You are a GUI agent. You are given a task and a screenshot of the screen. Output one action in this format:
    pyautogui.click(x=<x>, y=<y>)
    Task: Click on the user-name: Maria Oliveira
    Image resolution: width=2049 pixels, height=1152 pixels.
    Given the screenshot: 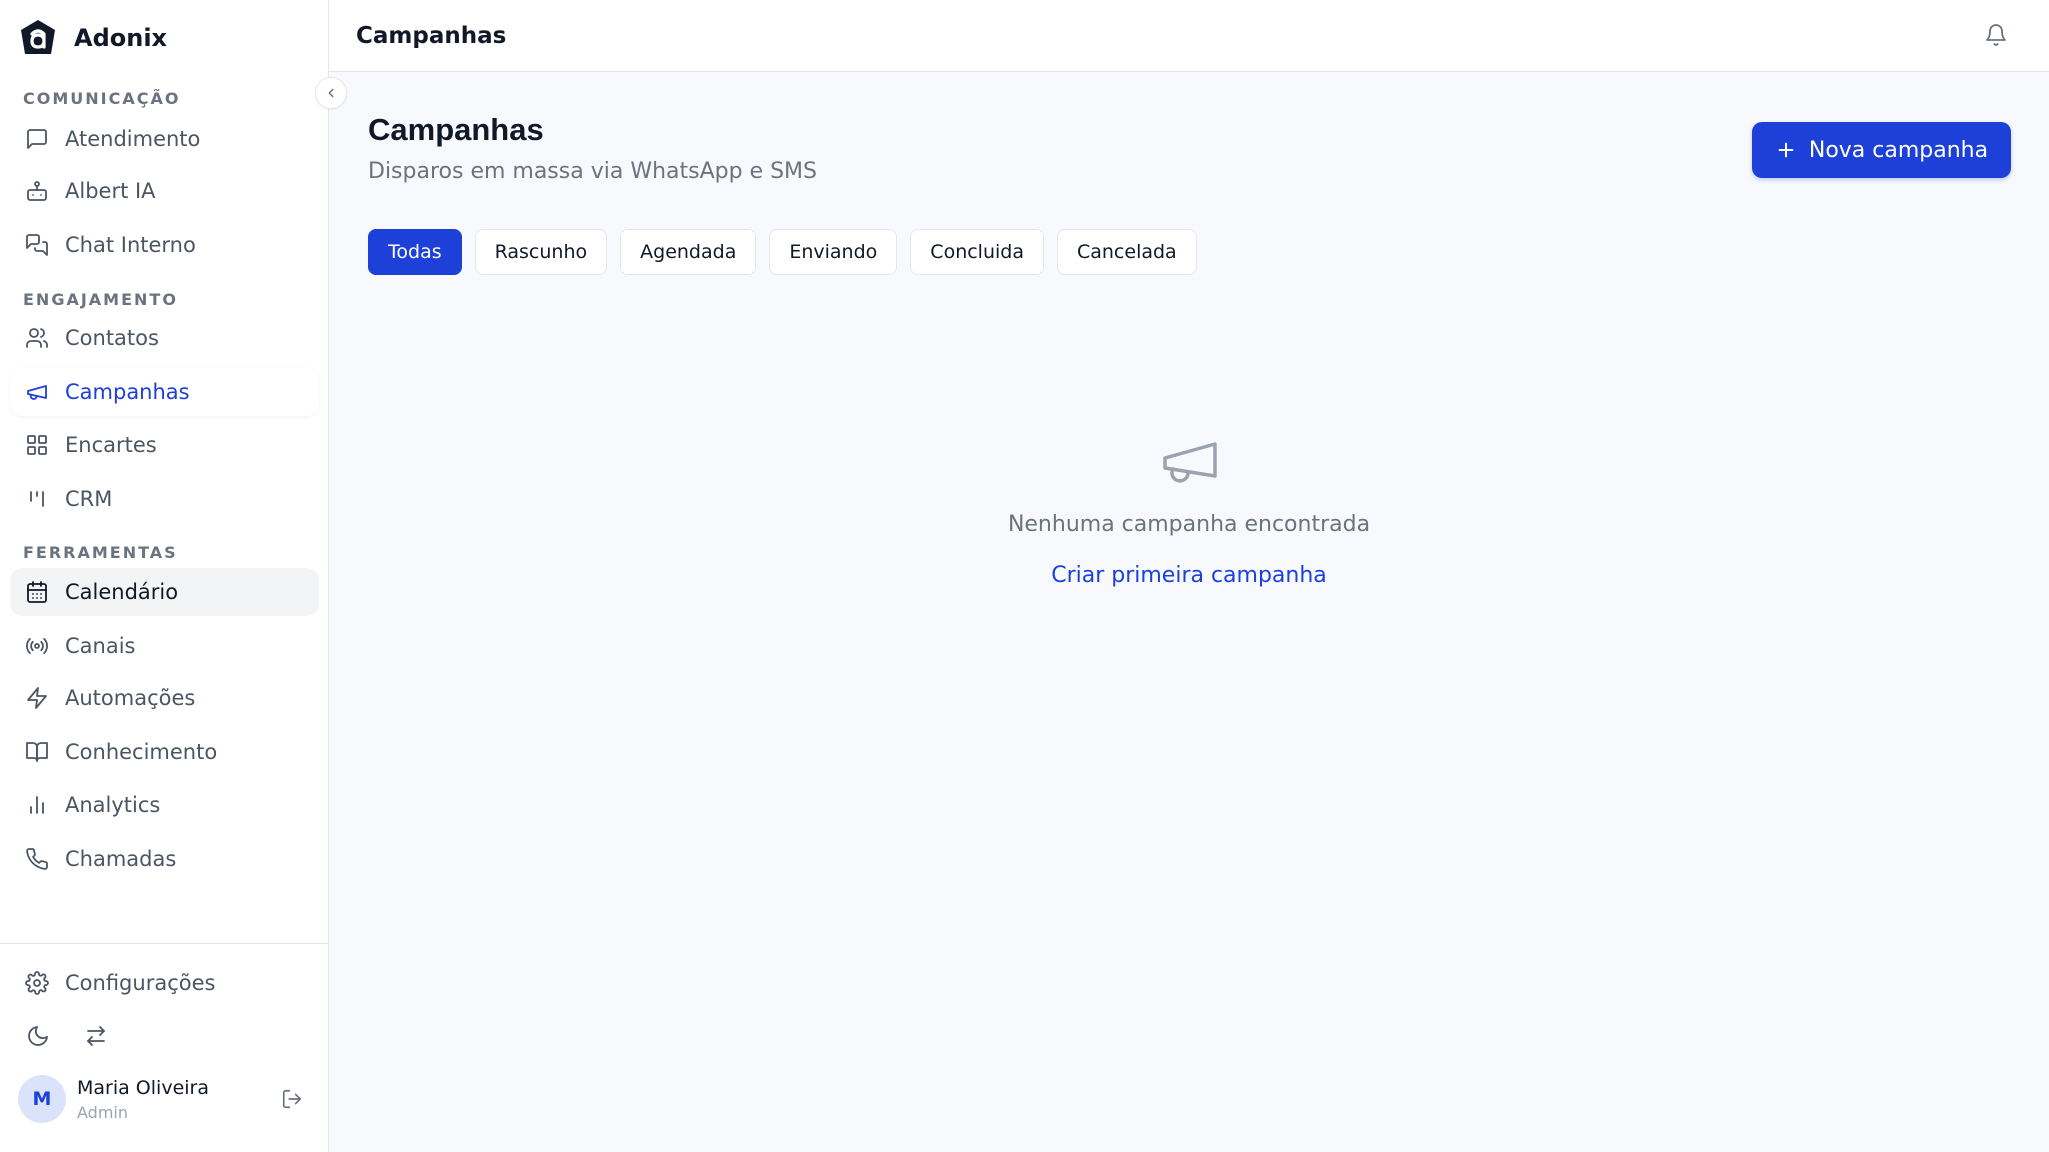 What is the action you would take?
    pyautogui.click(x=143, y=1087)
    